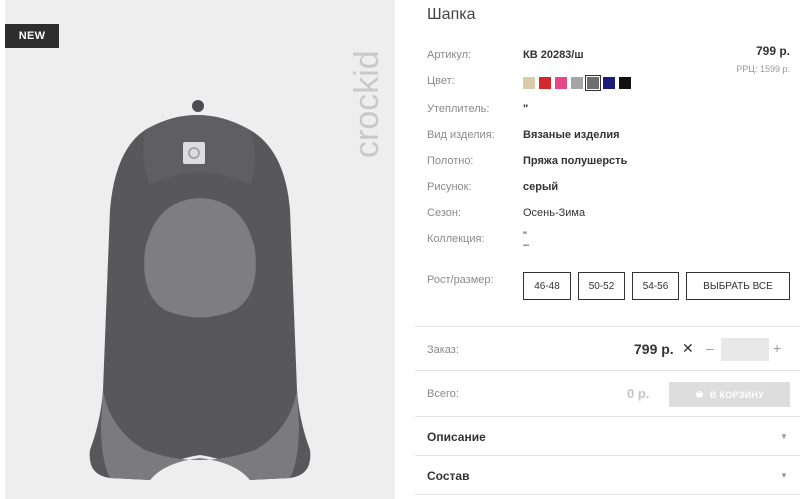 This screenshot has height=499, width=800. Describe the element at coordinates (763, 69) in the screenshot. I see `product-rrp: РРЦ: 1599 р.` at that location.